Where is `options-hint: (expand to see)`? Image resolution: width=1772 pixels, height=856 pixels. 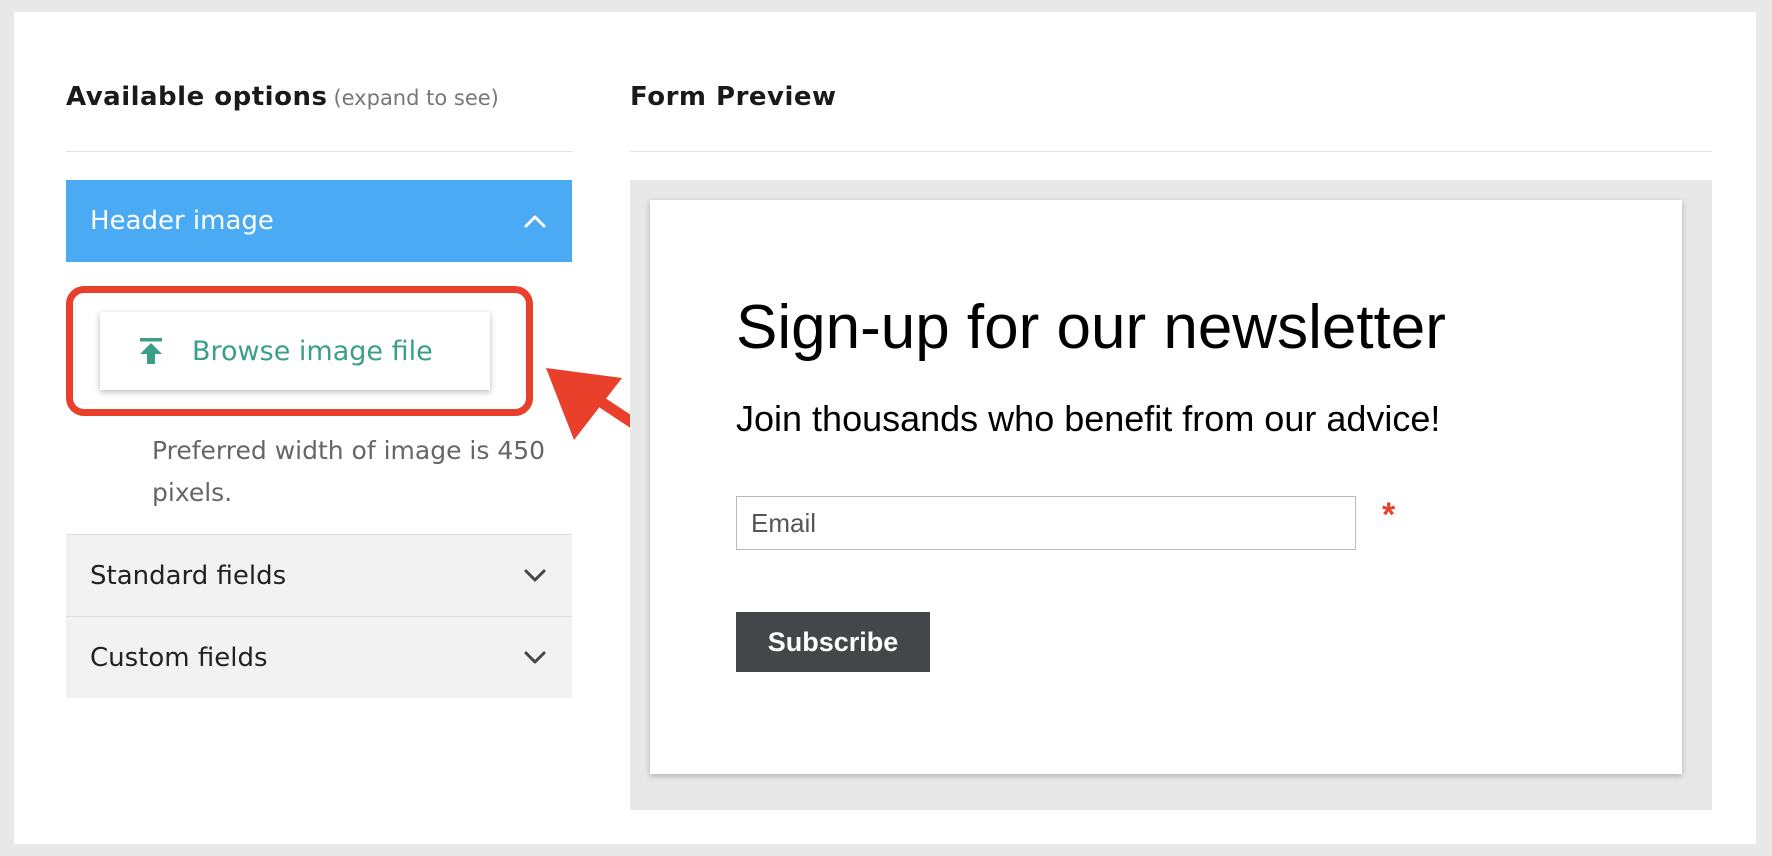
options-hint: (expand to see) is located at coordinates (416, 98).